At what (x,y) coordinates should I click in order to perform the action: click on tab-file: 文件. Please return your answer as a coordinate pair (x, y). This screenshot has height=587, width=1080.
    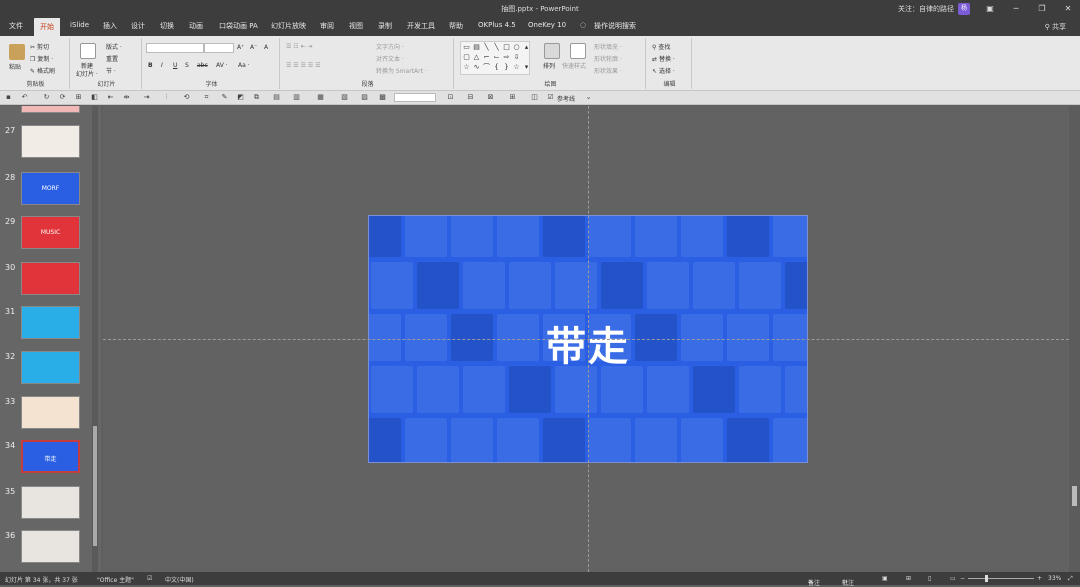
    Looking at the image, I should click on (16, 26).